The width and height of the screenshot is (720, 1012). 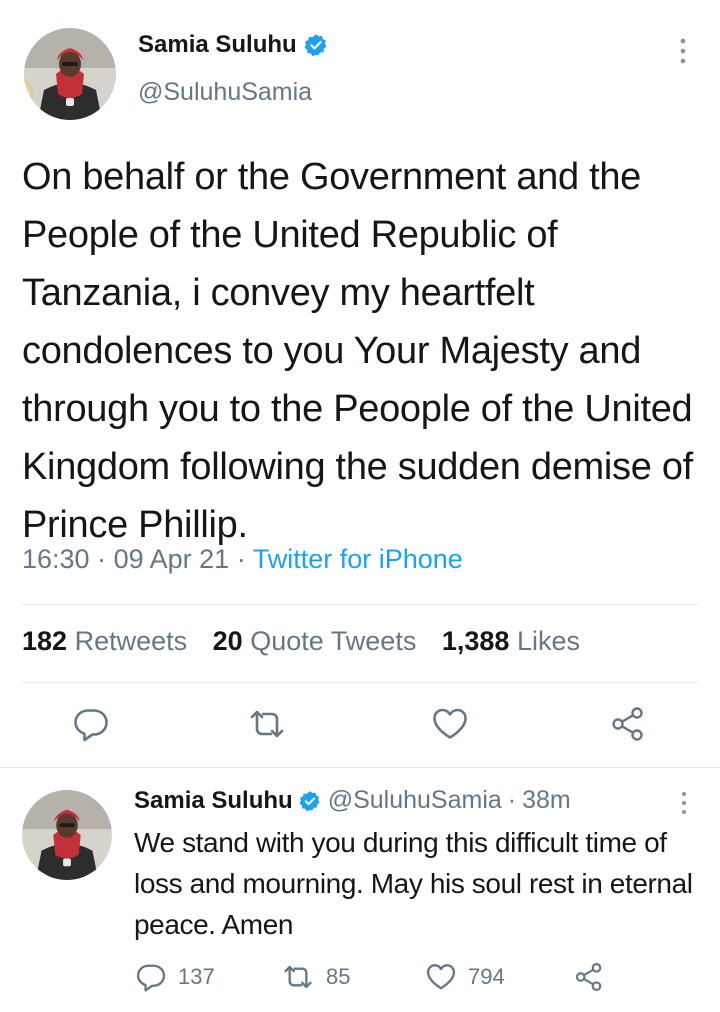 I want to click on tweet-source: Twitter for iPhone, so click(x=358, y=559).